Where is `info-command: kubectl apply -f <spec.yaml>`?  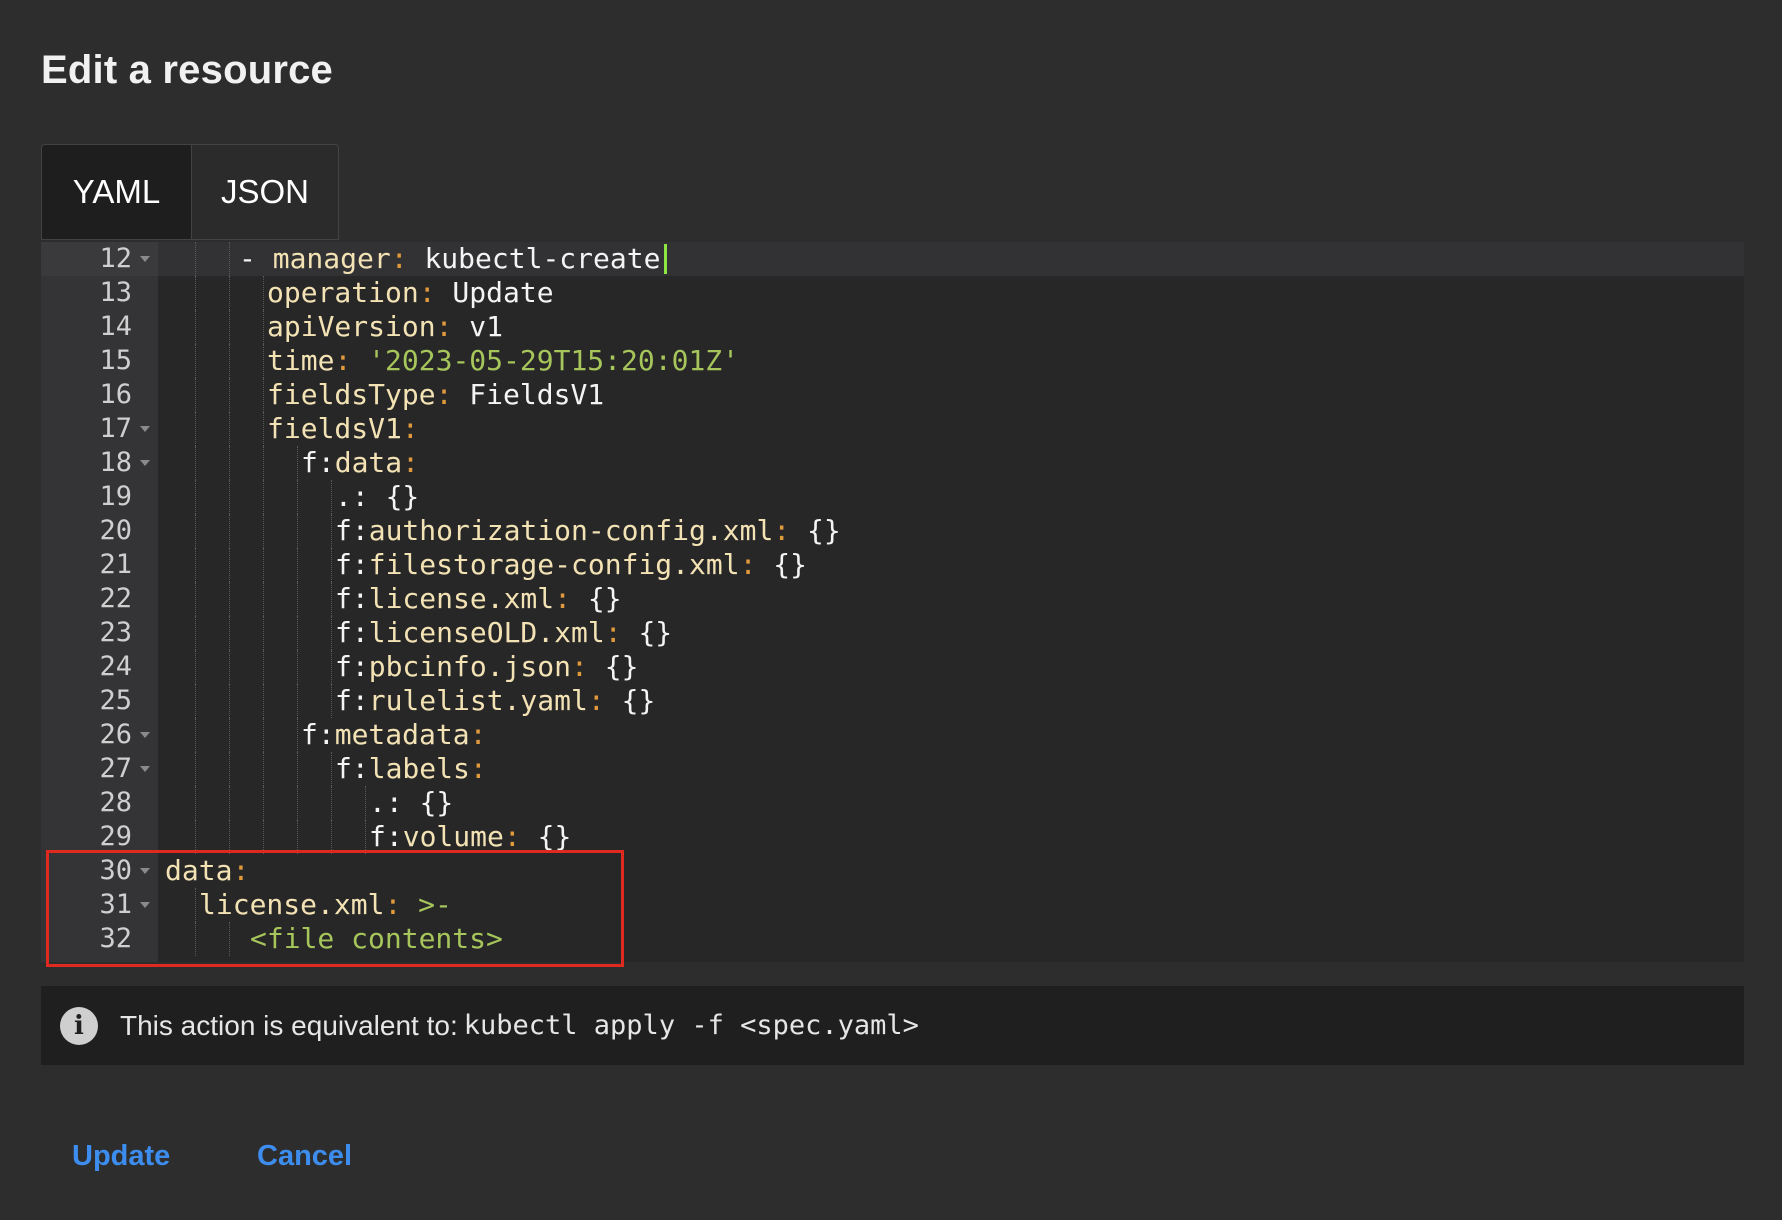
info-command: kubectl apply -f <spec.yaml> is located at coordinates (691, 1025).